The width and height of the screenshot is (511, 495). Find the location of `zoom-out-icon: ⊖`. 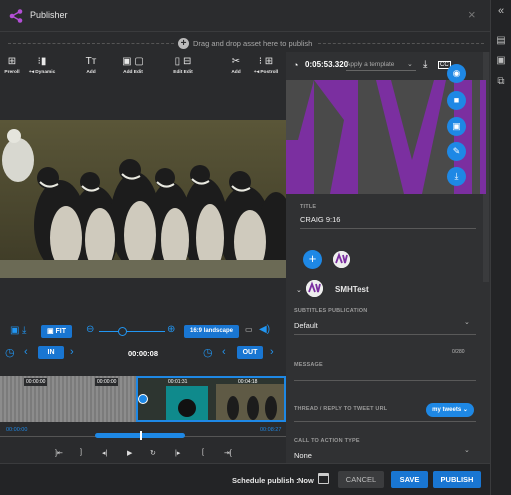

zoom-out-icon: ⊖ is located at coordinates (90, 329).